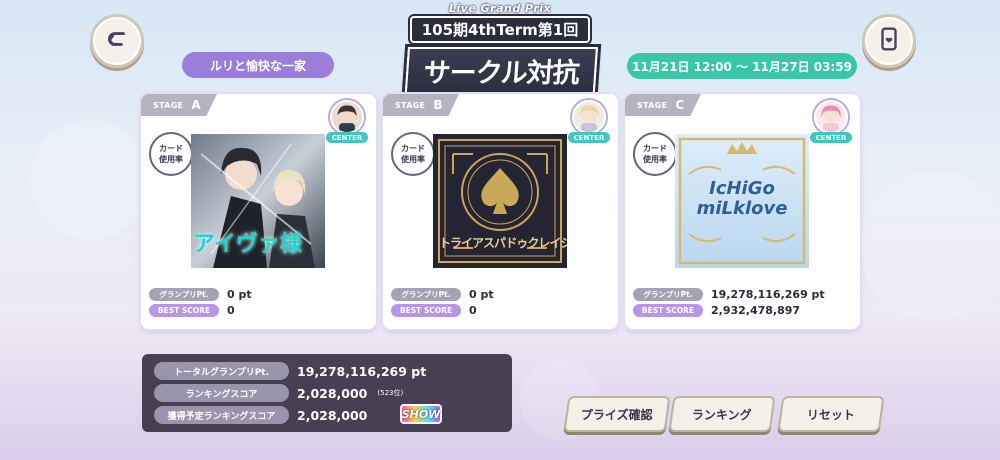  I want to click on reset-button: リセット, so click(831, 414).